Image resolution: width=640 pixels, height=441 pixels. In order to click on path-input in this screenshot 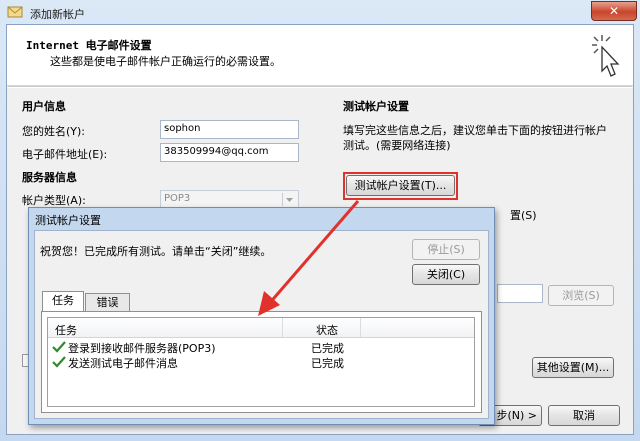, I will do `click(520, 293)`.